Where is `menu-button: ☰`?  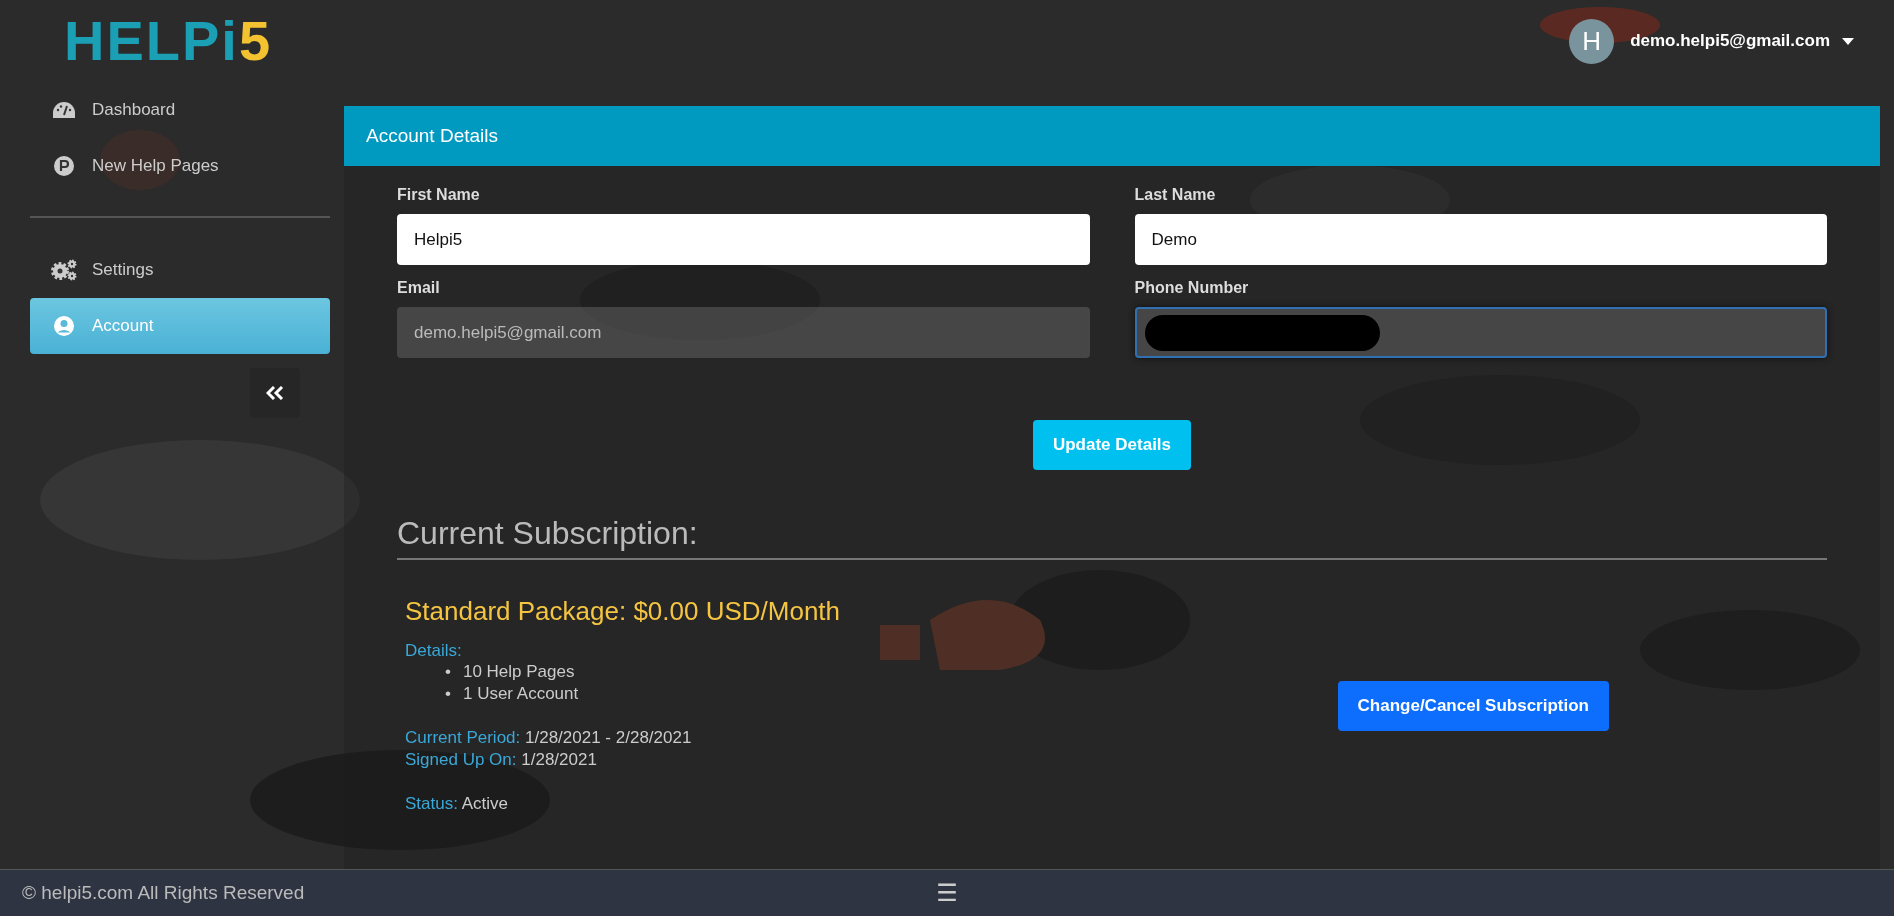
menu-button: ☰ is located at coordinates (947, 893).